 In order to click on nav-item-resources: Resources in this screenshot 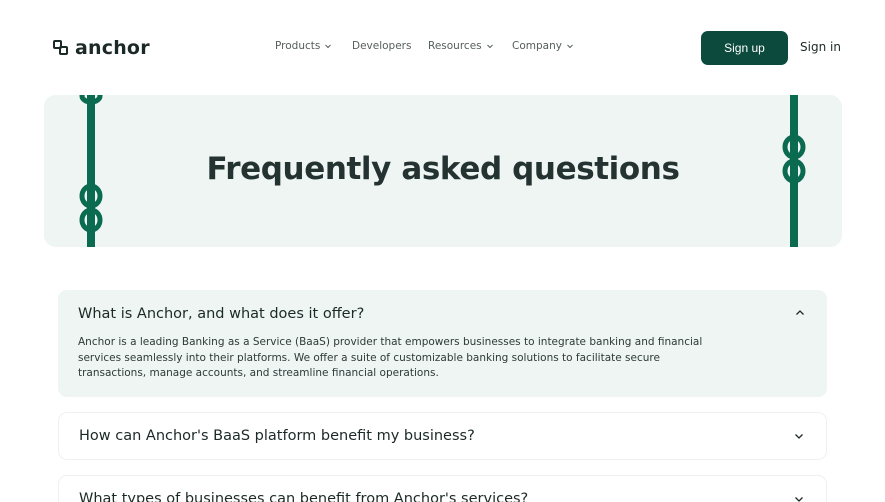, I will do `click(461, 46)`.